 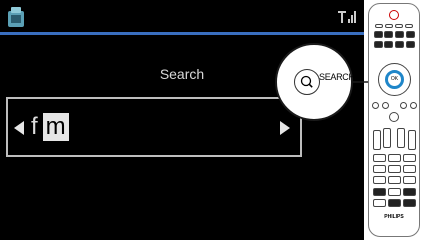 I want to click on brand-logo: PHILIPS, so click(x=394, y=217).